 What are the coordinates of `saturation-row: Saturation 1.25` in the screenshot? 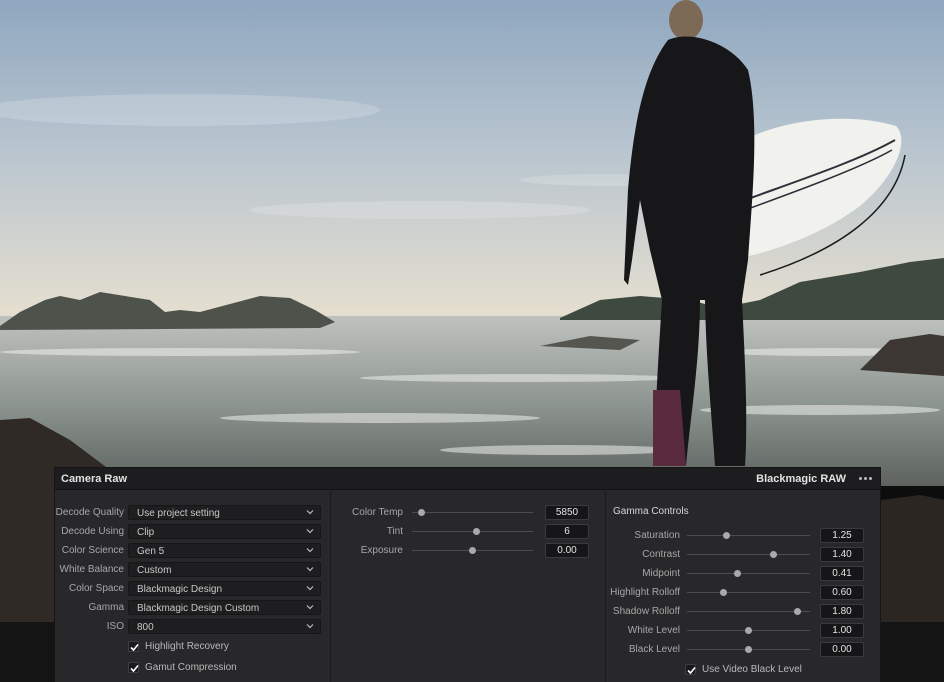 It's located at (743, 535).